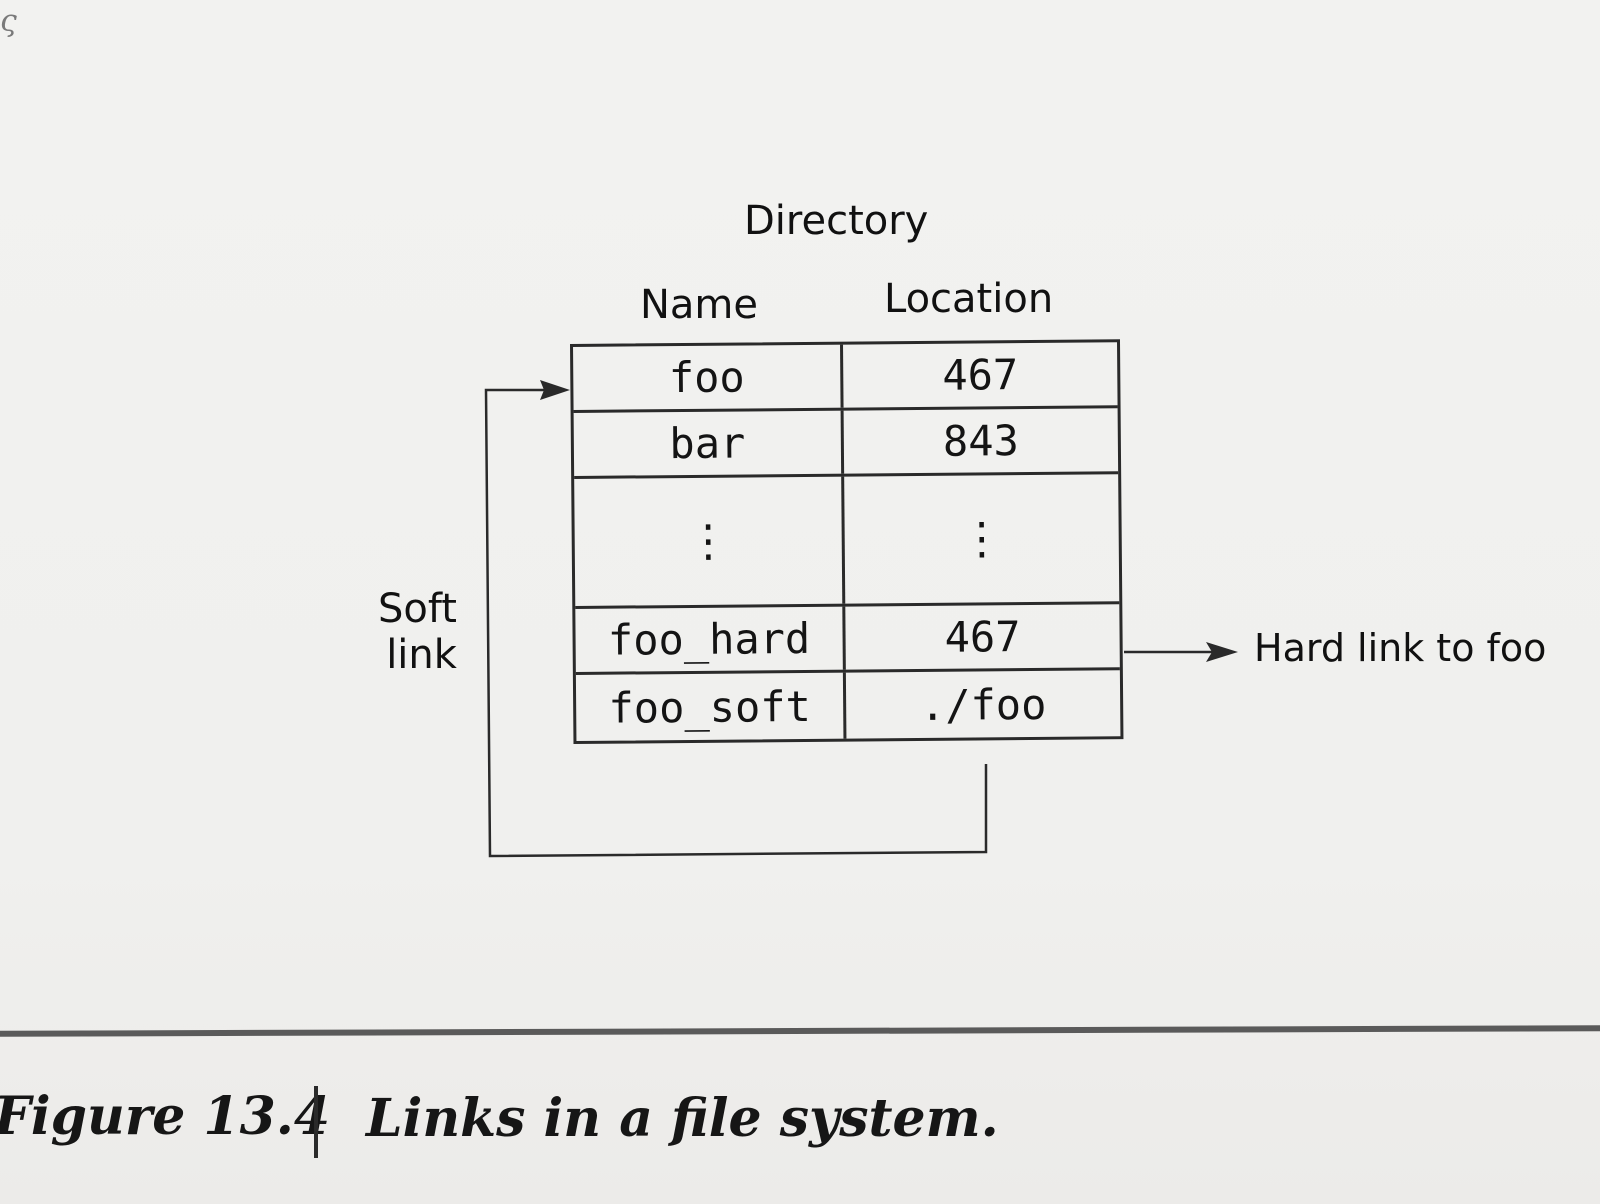 This screenshot has height=1204, width=1600. What do you see at coordinates (682, 1118) in the screenshot?
I see `figure-caption: Links in a file system.` at bounding box center [682, 1118].